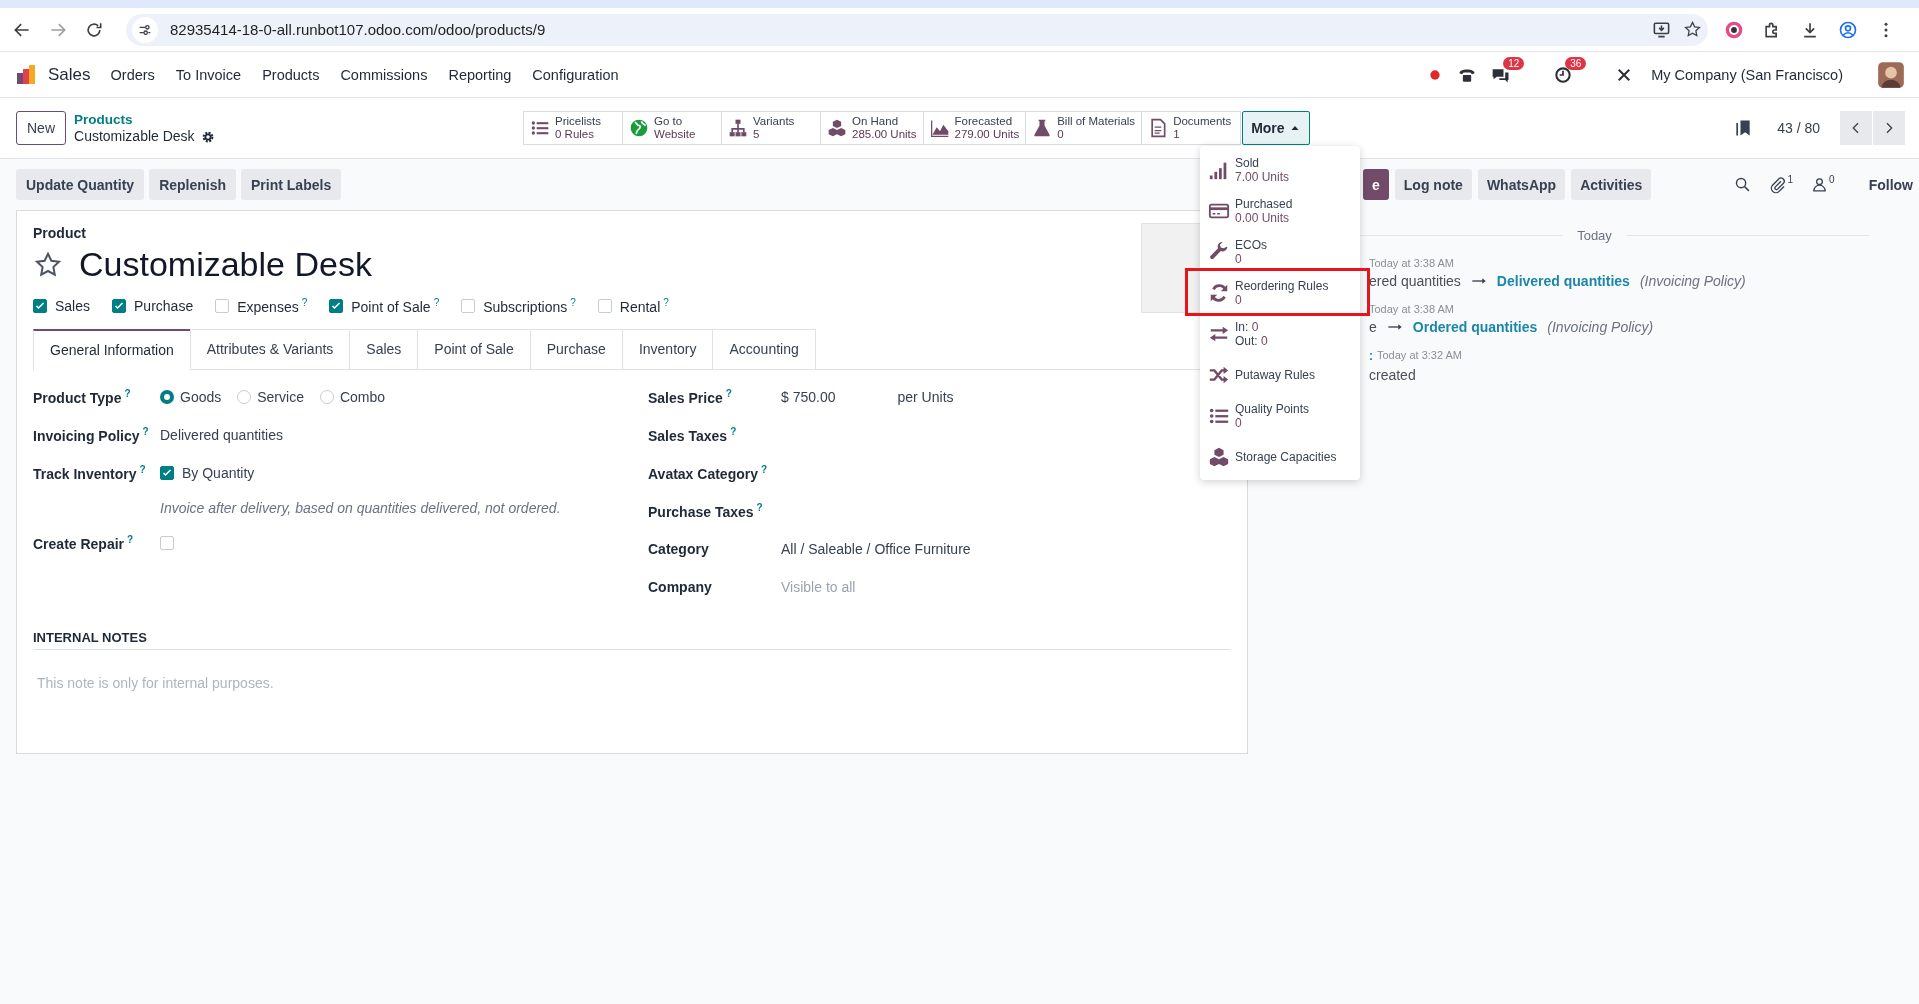  Describe the element at coordinates (384, 74) in the screenshot. I see `menu-item: Commissions` at that location.